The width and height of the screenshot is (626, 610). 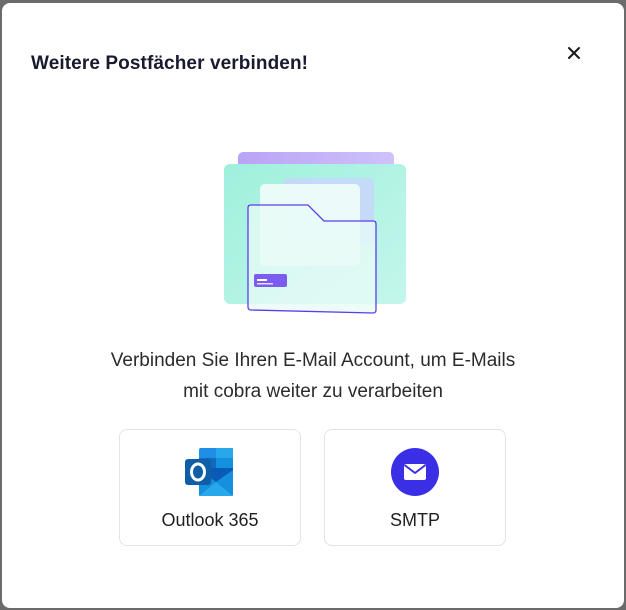 What do you see at coordinates (210, 520) in the screenshot?
I see `outlook-365-label: Outlook 365` at bounding box center [210, 520].